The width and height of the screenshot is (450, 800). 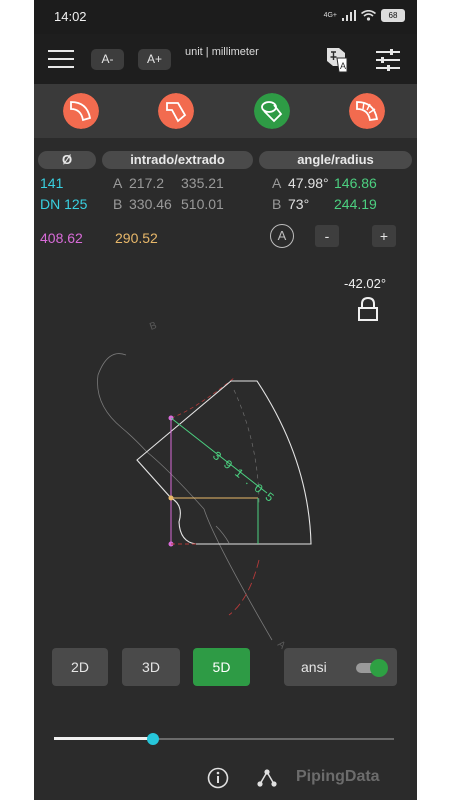 What do you see at coordinates (367, 111) in the screenshot?
I see `segmented-elbow-icon` at bounding box center [367, 111].